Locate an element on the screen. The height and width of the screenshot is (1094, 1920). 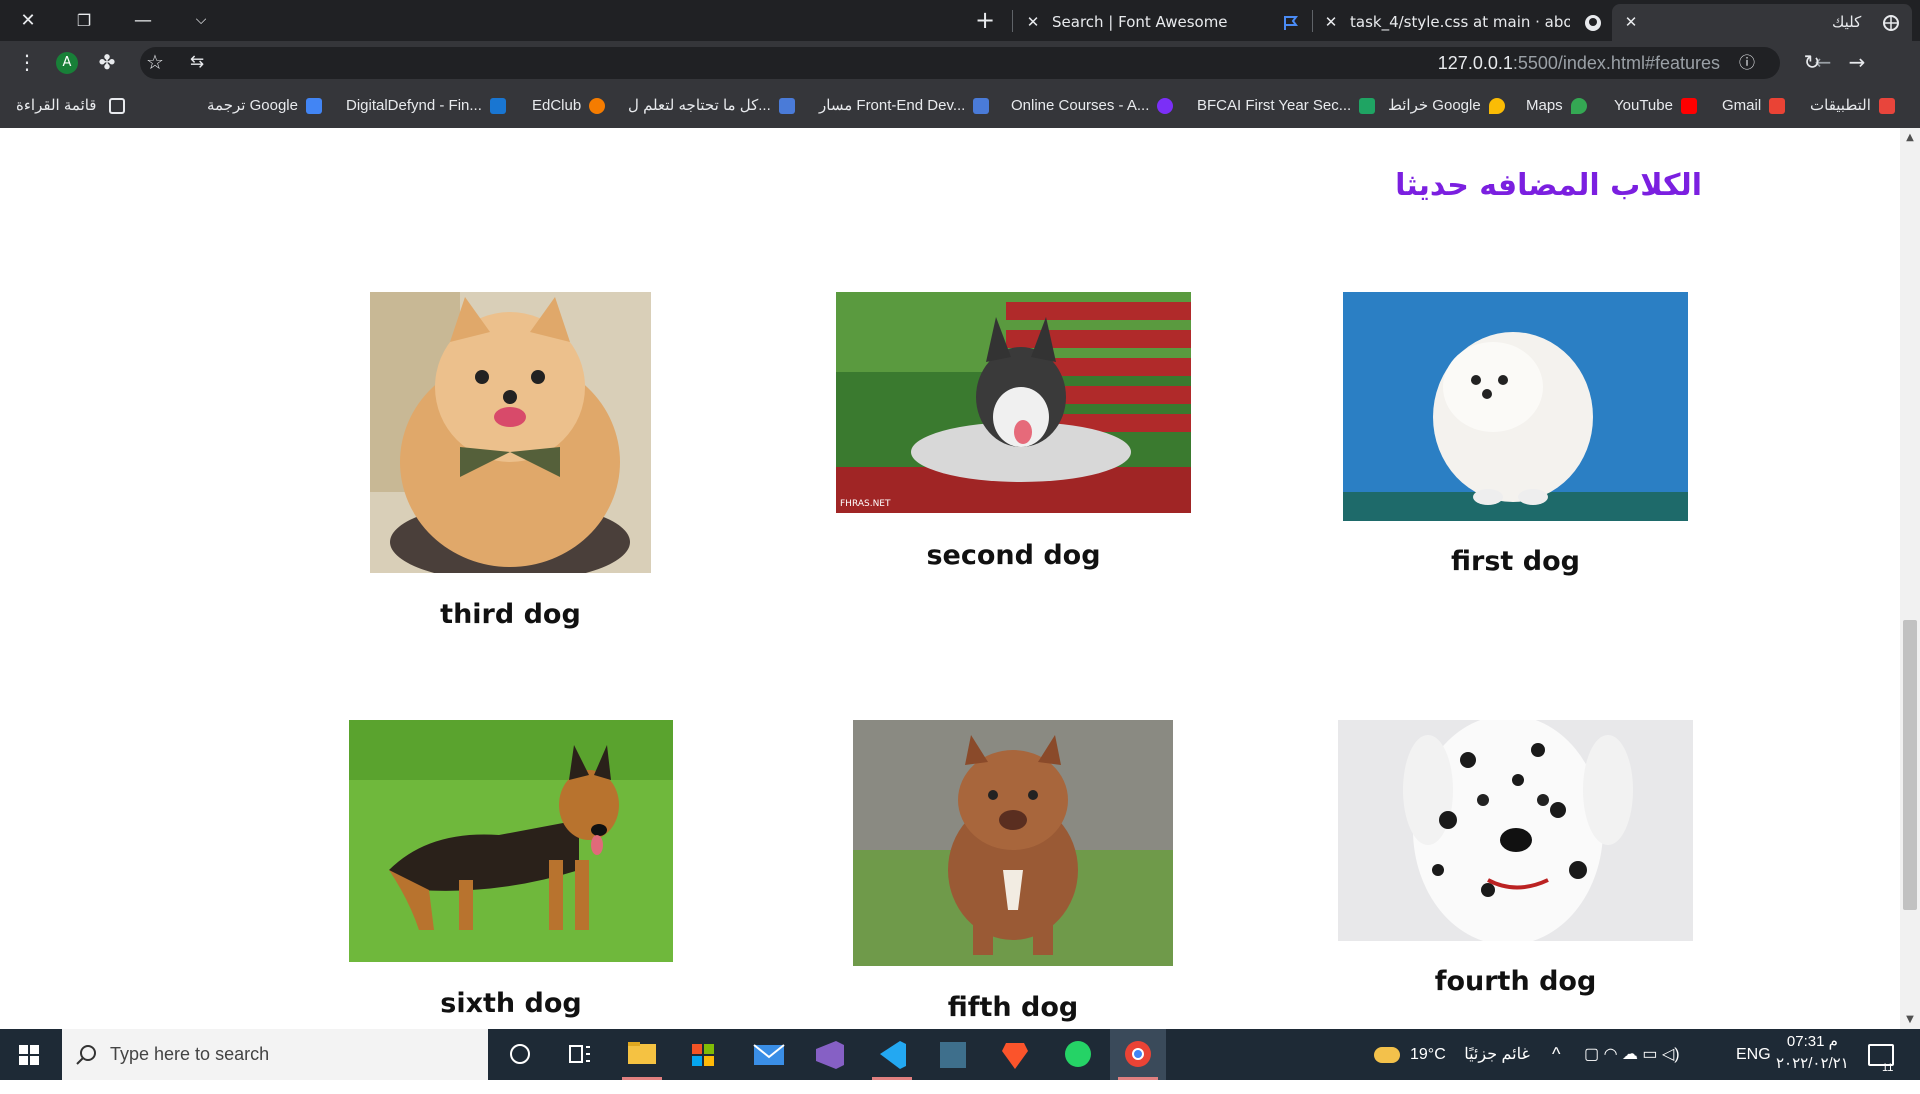
minimize-icon: — is located at coordinates (143, 20).